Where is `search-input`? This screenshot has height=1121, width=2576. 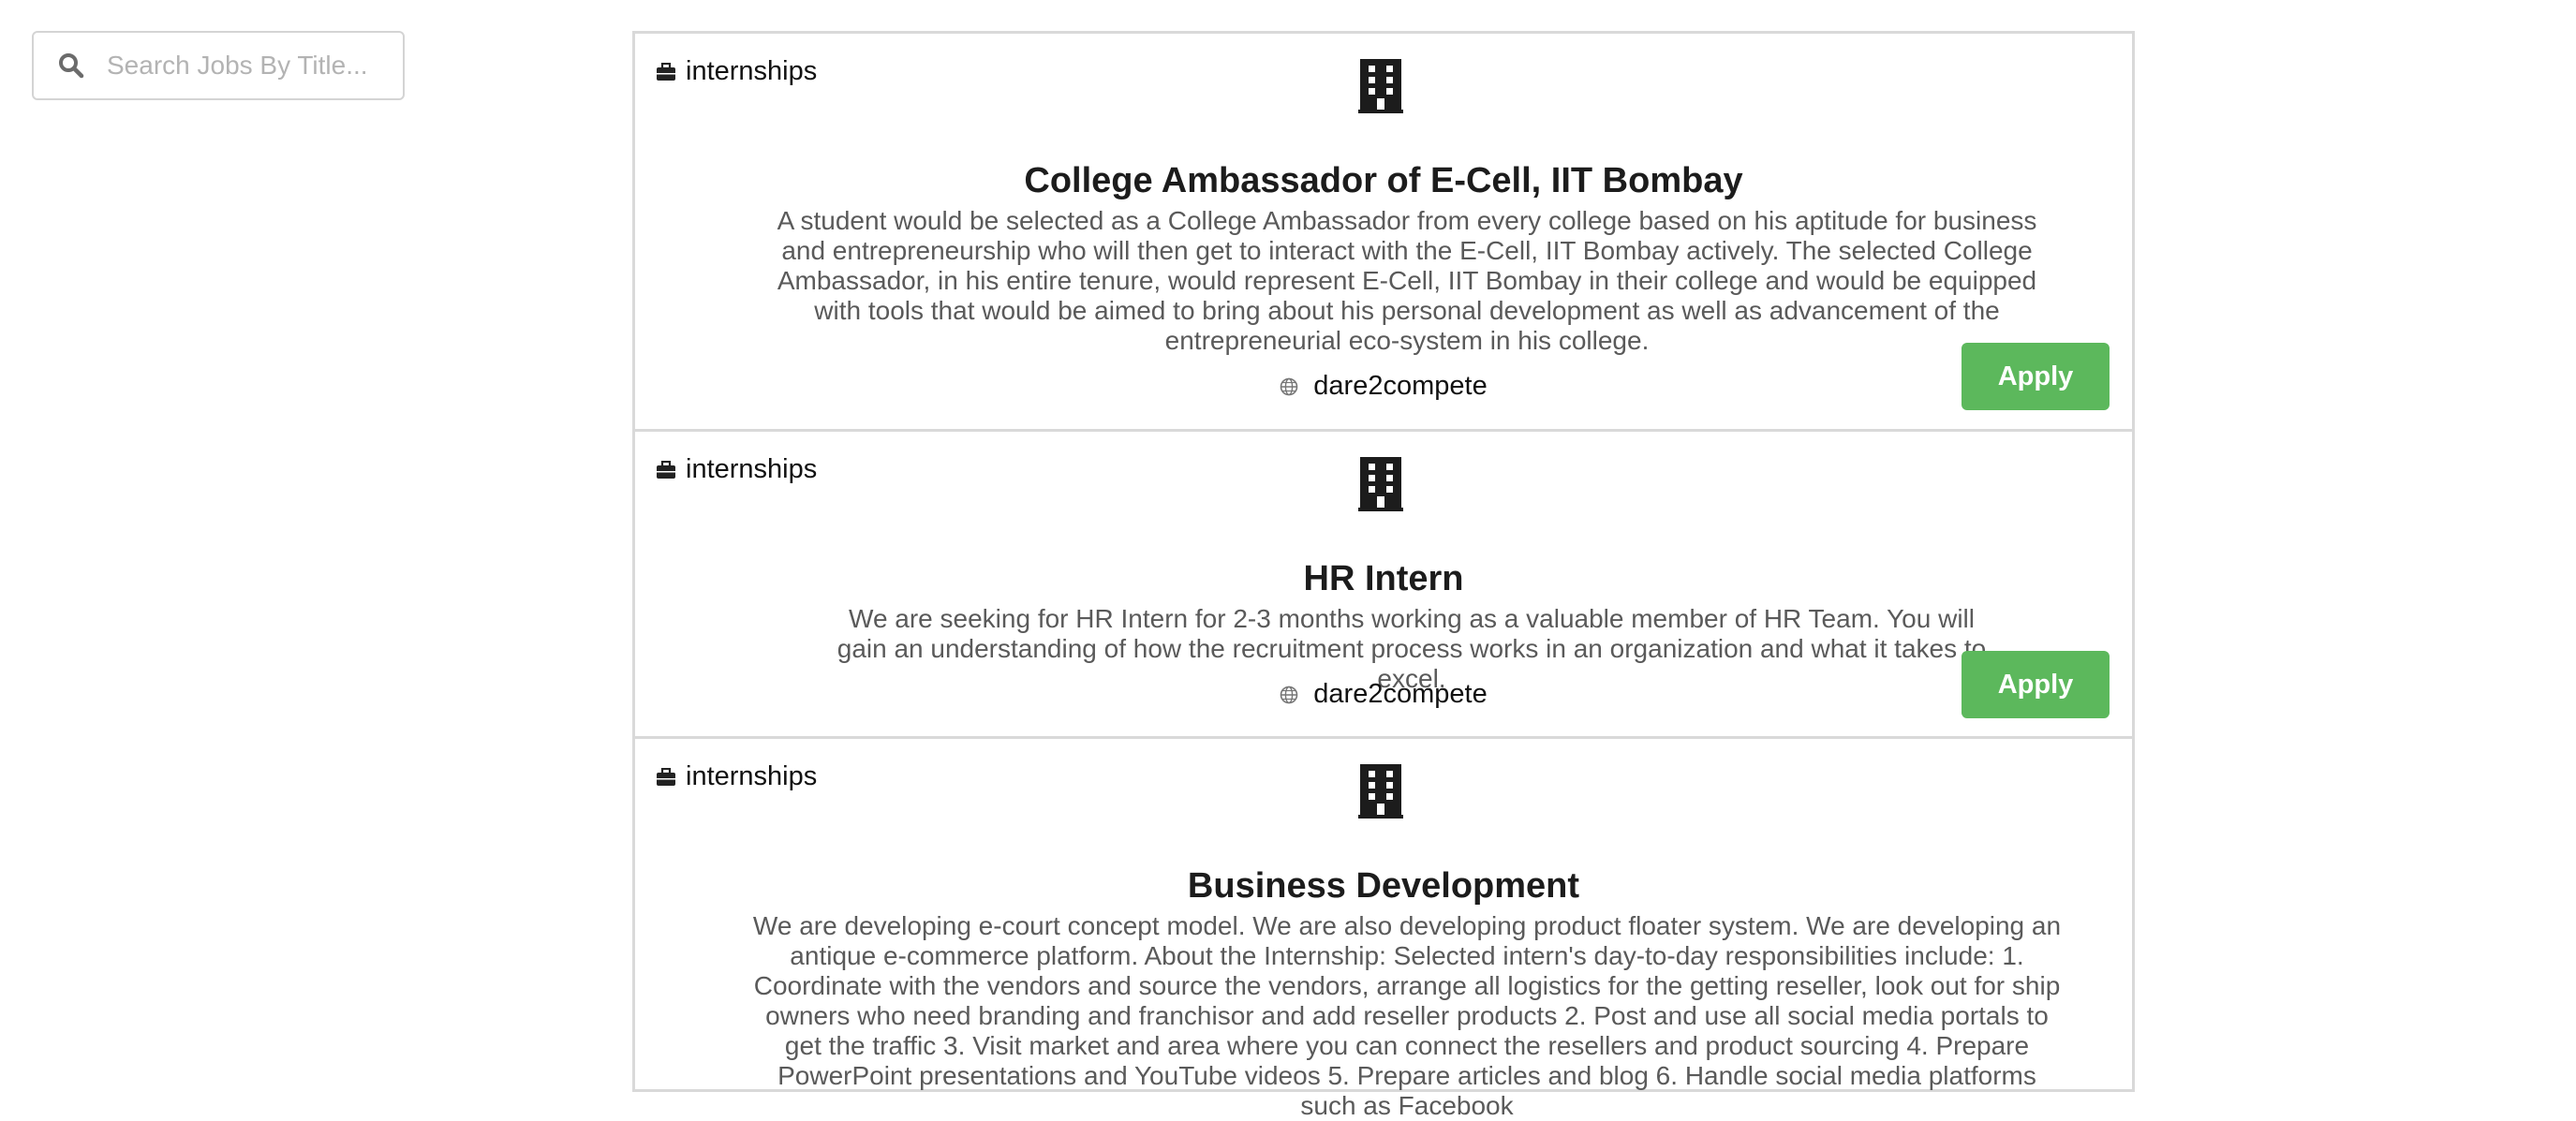
search-input is located at coordinates (247, 66).